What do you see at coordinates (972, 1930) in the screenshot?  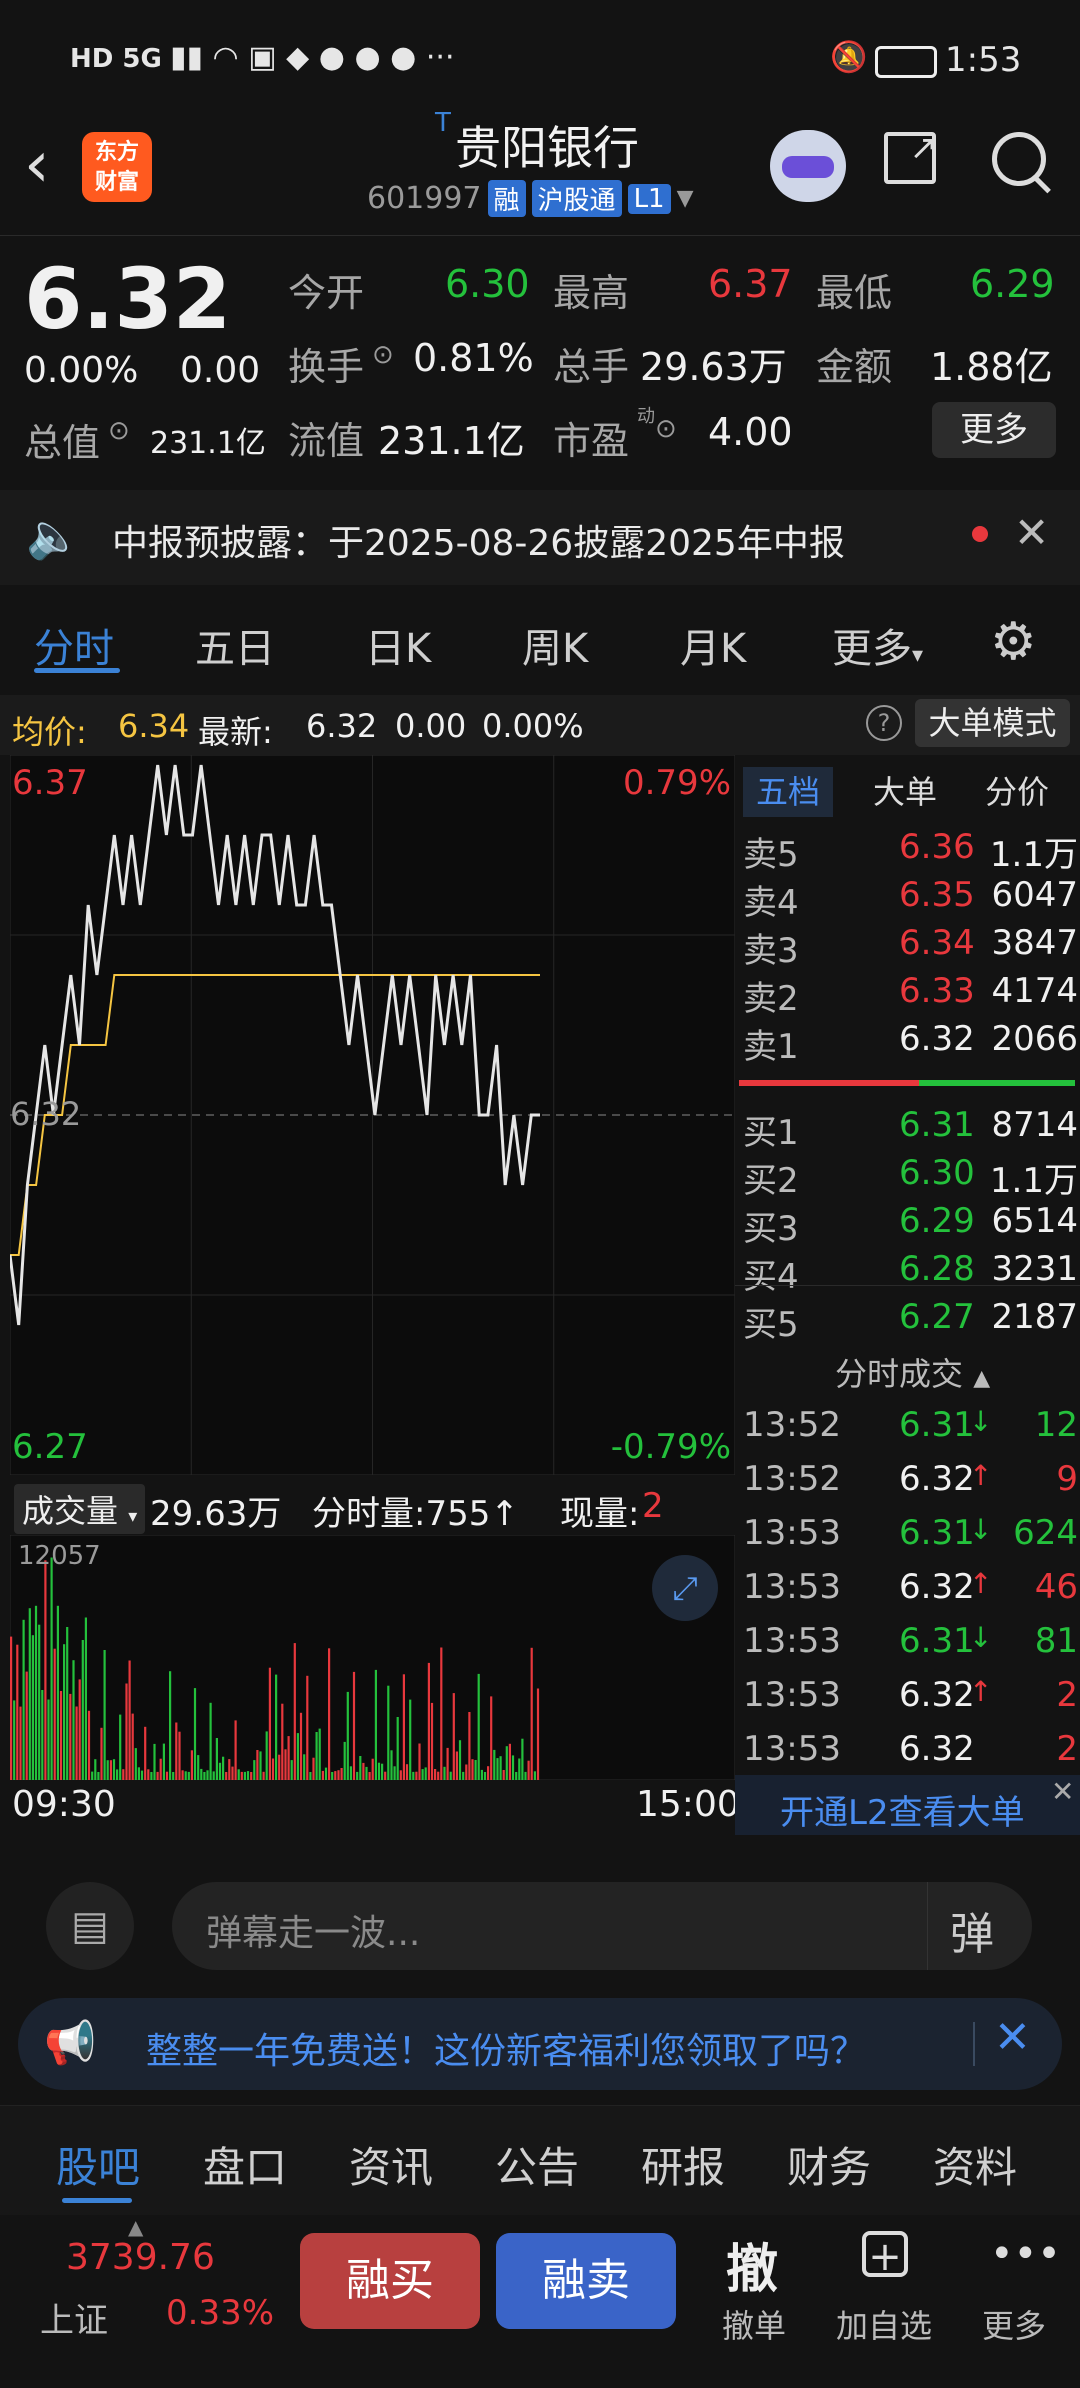 I see `danmu-toggle-icon: 弹` at bounding box center [972, 1930].